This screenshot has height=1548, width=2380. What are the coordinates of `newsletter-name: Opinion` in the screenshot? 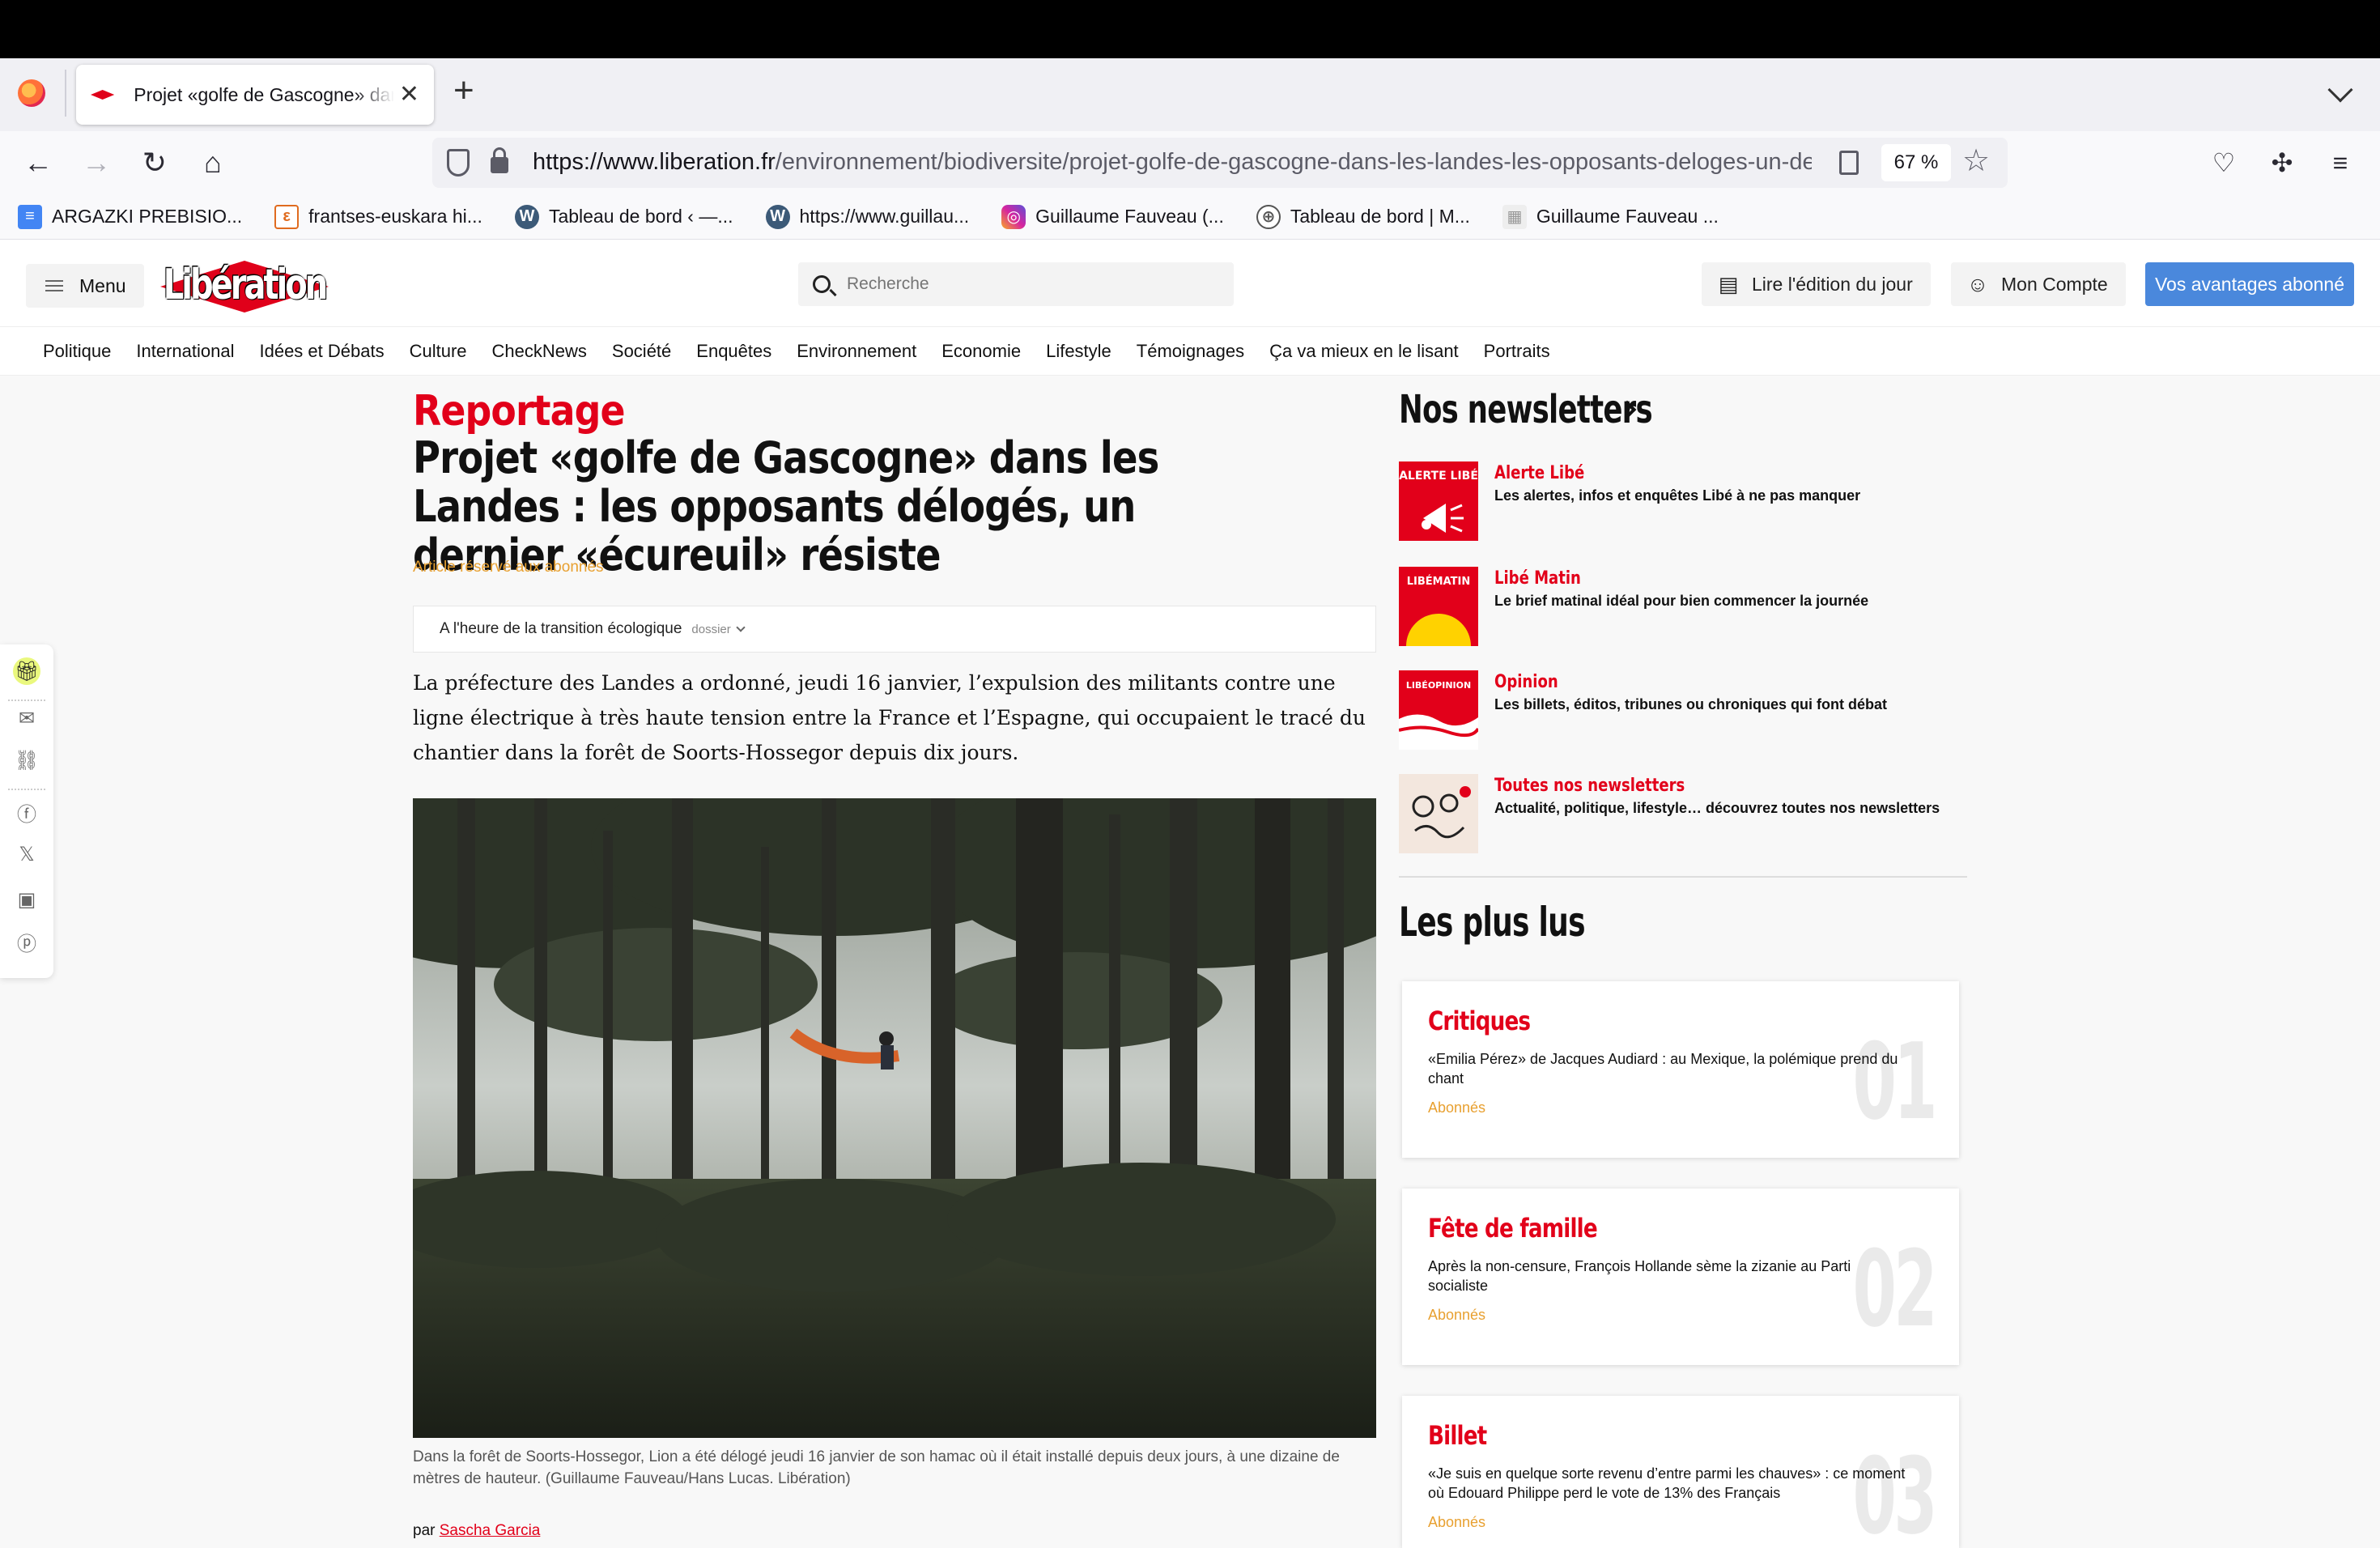 It's located at (1526, 682).